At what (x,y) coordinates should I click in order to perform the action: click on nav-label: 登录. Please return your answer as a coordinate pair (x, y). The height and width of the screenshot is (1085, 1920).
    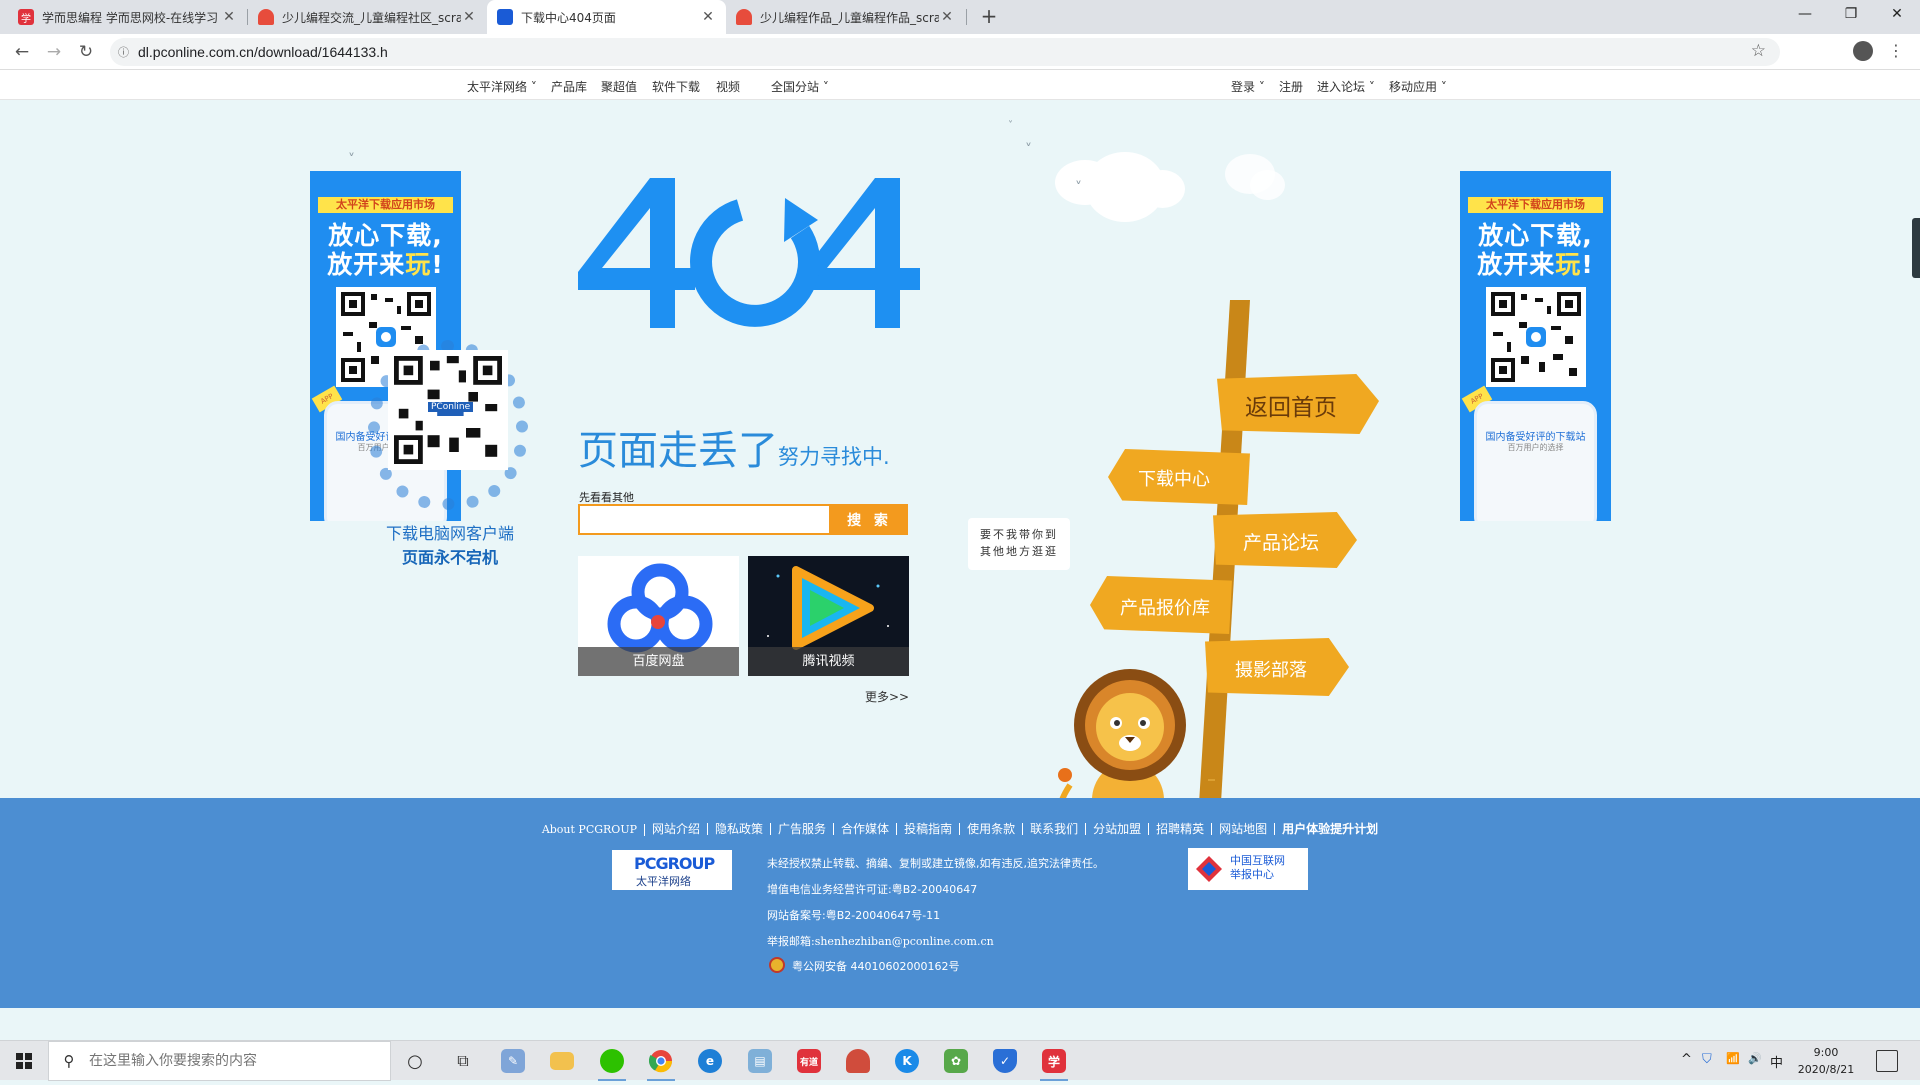
    Looking at the image, I should click on (1243, 87).